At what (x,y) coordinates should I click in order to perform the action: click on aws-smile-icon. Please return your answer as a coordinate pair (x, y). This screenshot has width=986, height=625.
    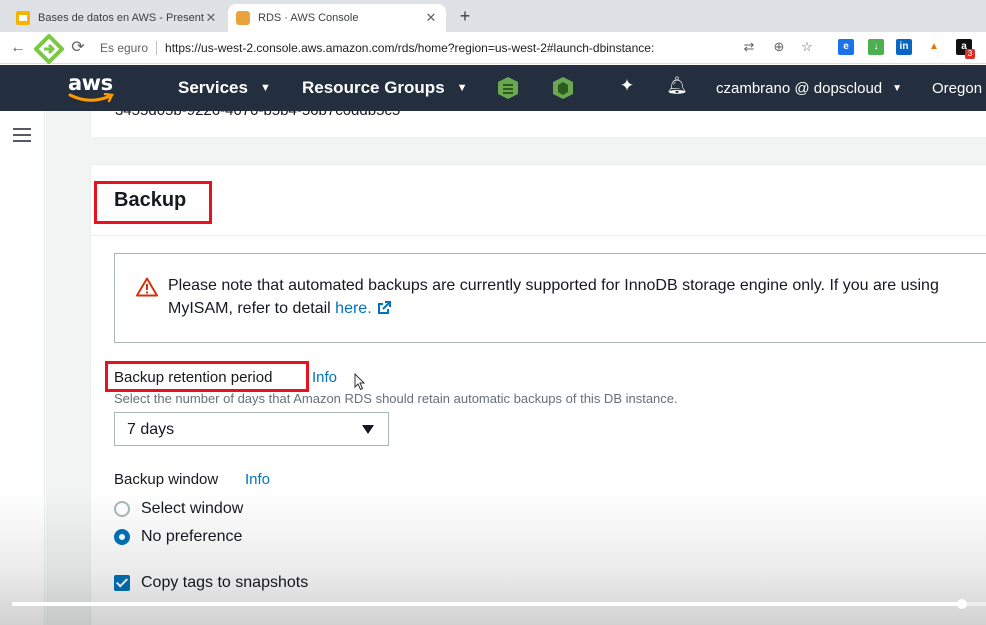
    Looking at the image, I should click on (91, 98).